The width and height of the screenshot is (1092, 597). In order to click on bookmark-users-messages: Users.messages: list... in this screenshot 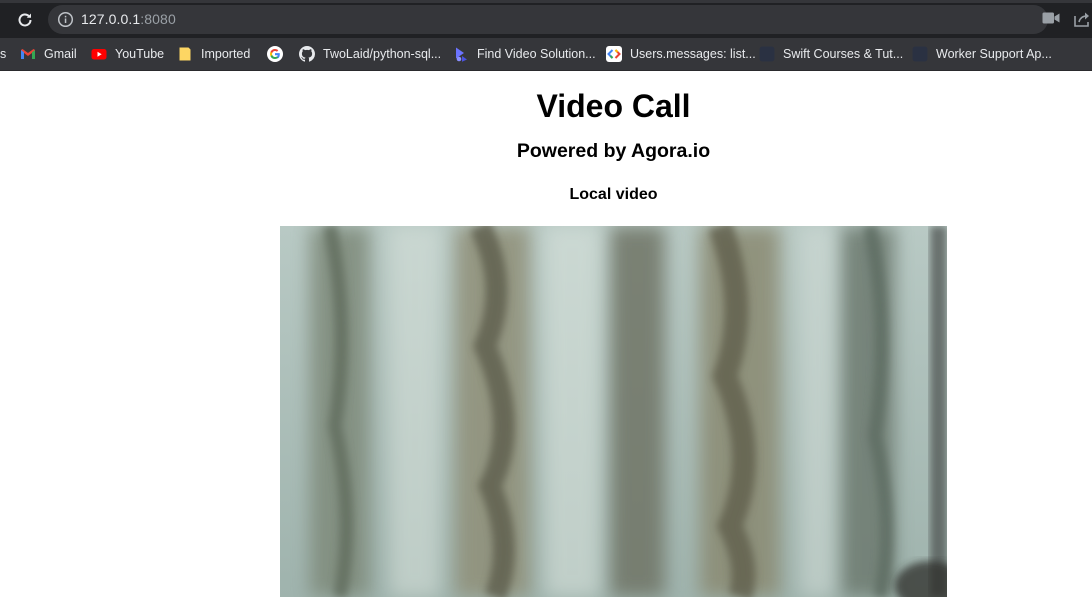, I will do `click(681, 54)`.